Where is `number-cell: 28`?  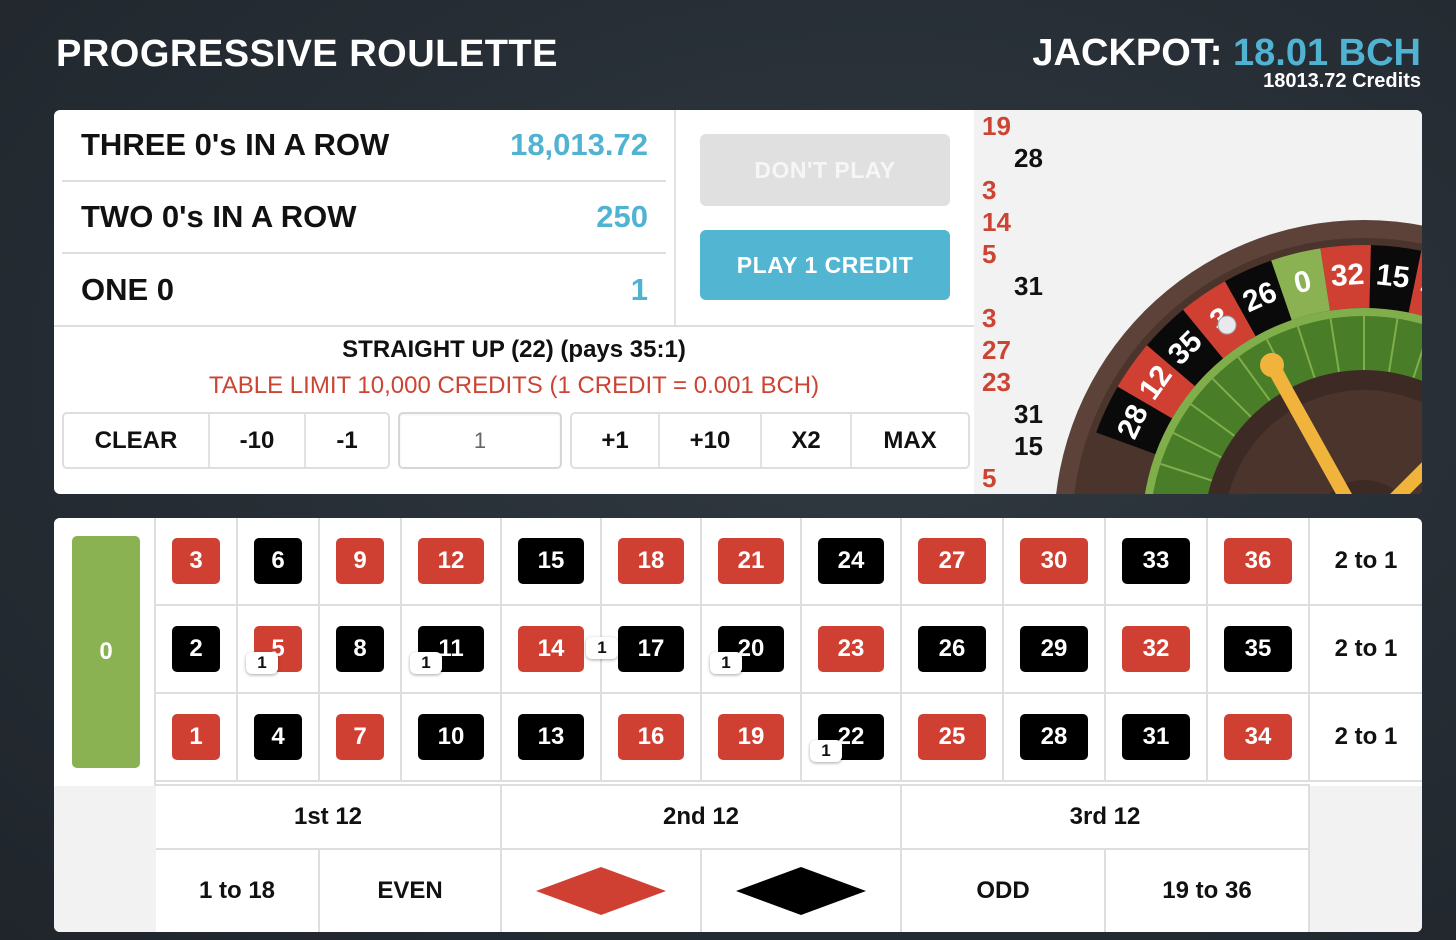 number-cell: 28 is located at coordinates (1055, 738).